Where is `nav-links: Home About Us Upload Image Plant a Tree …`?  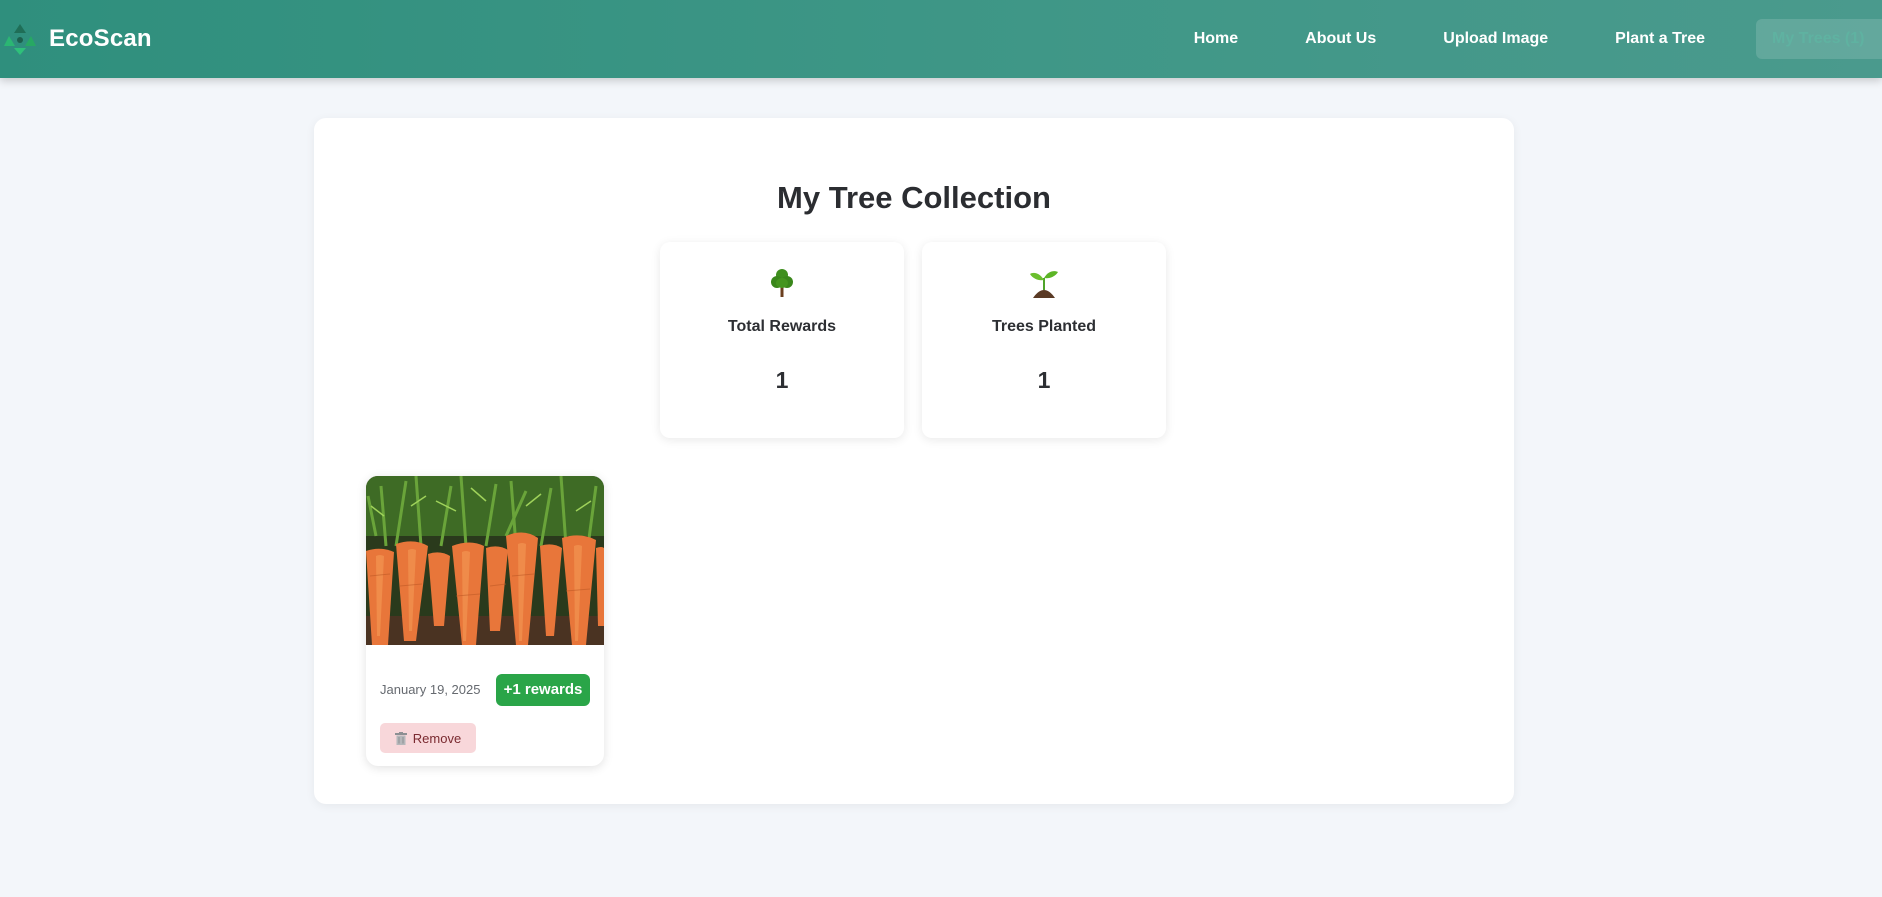
nav-links: Home About Us Upload Image Plant a Tree … is located at coordinates (1512, 39).